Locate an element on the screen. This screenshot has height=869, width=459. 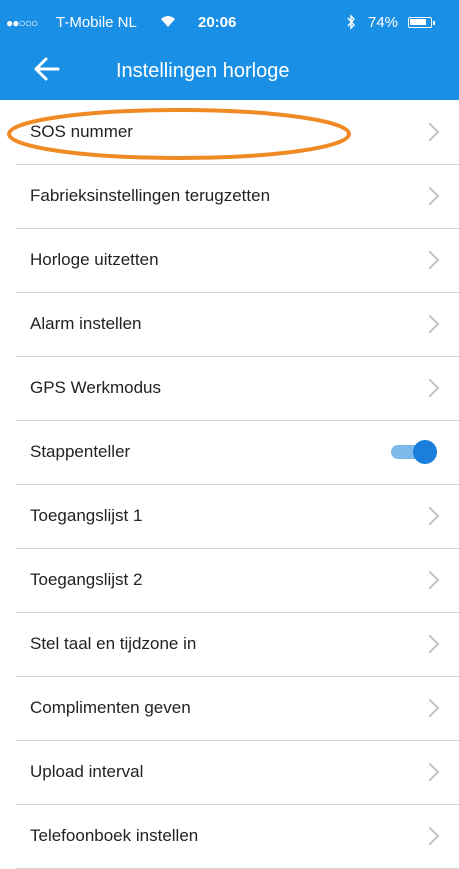
settings-row: Horloge uitzetten is located at coordinates (229, 260).